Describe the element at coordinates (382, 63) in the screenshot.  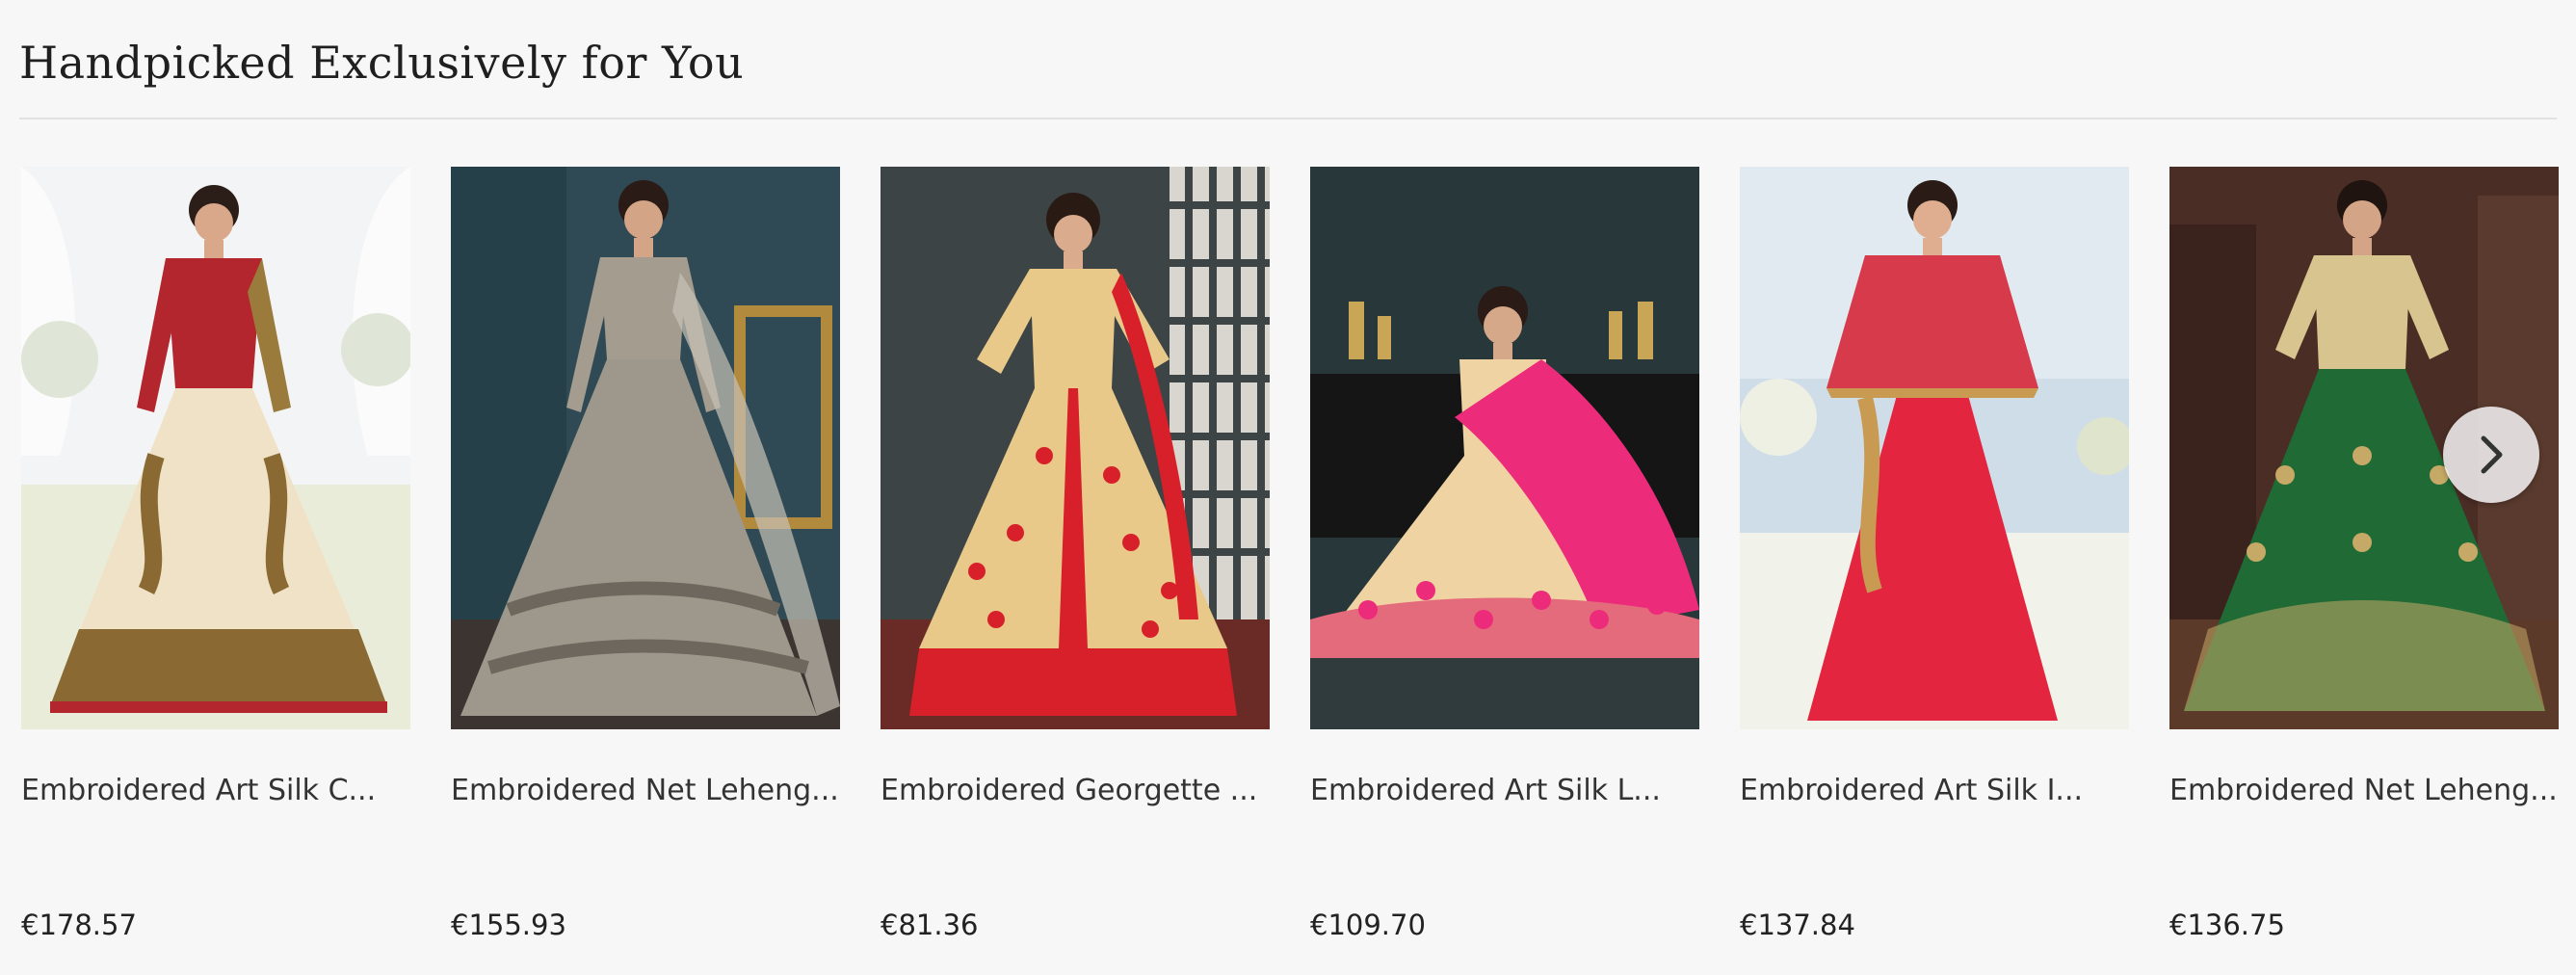
I see `section-title: Handpicked Exclusively for You` at that location.